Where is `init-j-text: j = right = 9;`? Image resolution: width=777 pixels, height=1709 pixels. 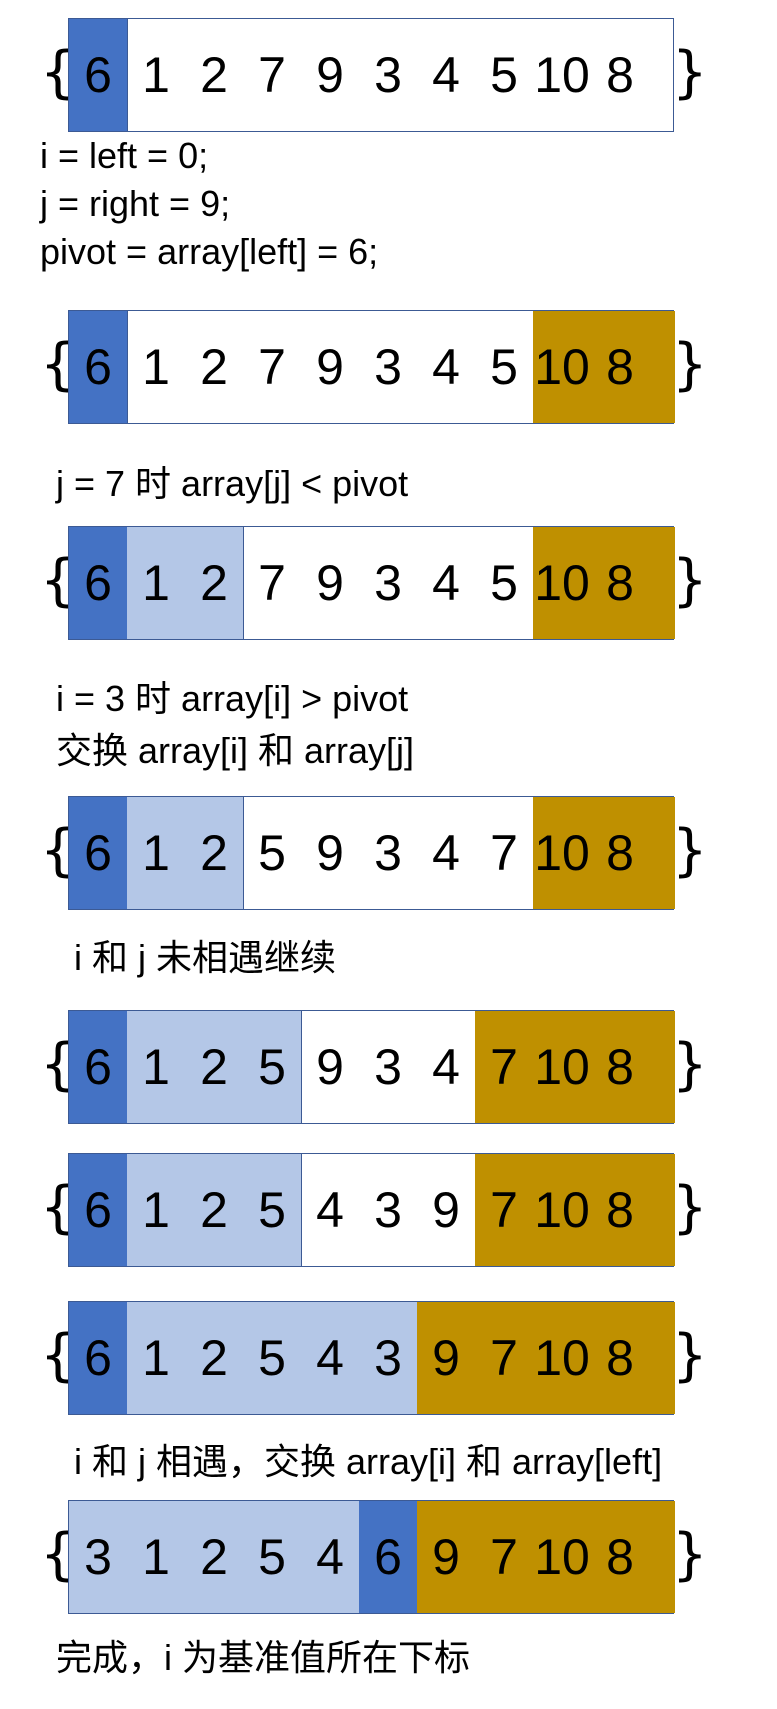
init-j-text: j = right = 9; is located at coordinates (135, 203).